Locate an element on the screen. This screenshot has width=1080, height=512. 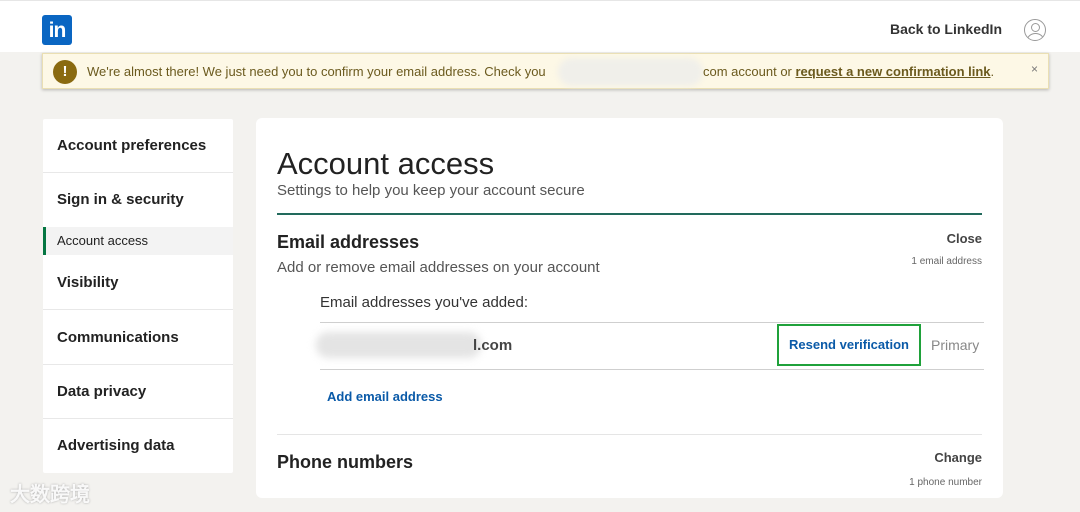
warning-icon: ! is located at coordinates (65, 72).